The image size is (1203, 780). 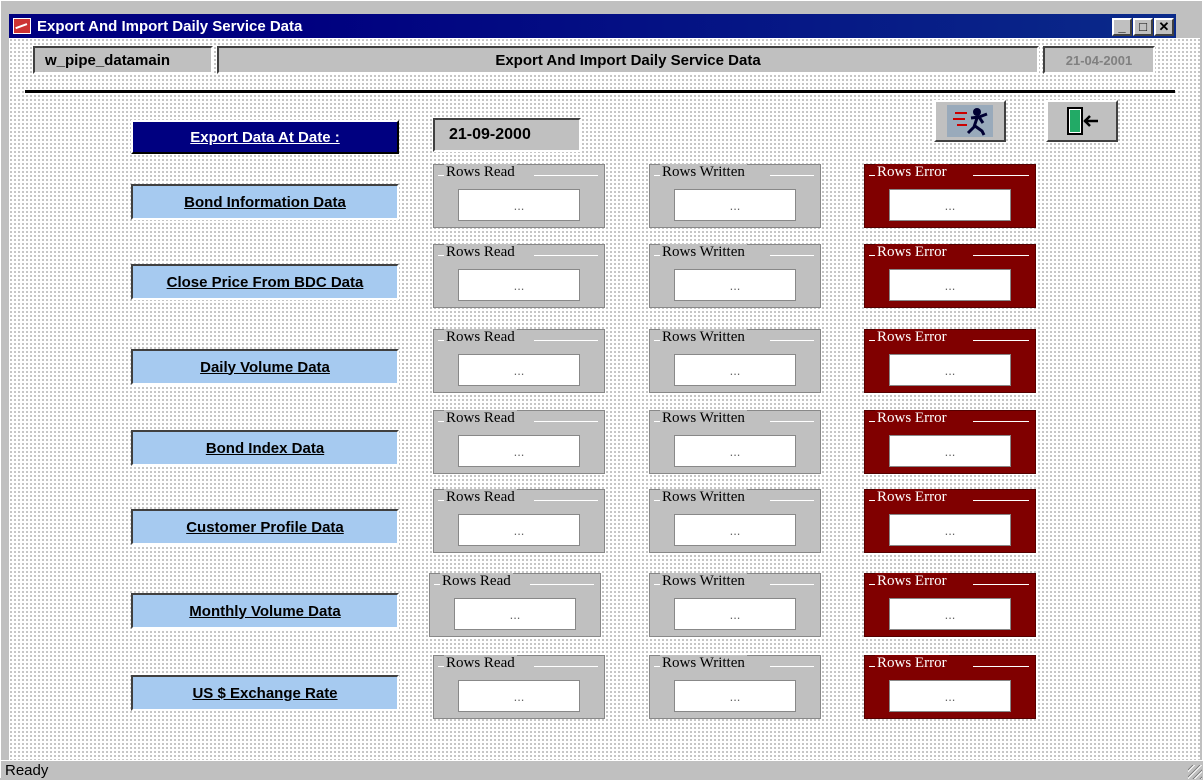 I want to click on current-date: 21-04-2001, so click(x=1099, y=60).